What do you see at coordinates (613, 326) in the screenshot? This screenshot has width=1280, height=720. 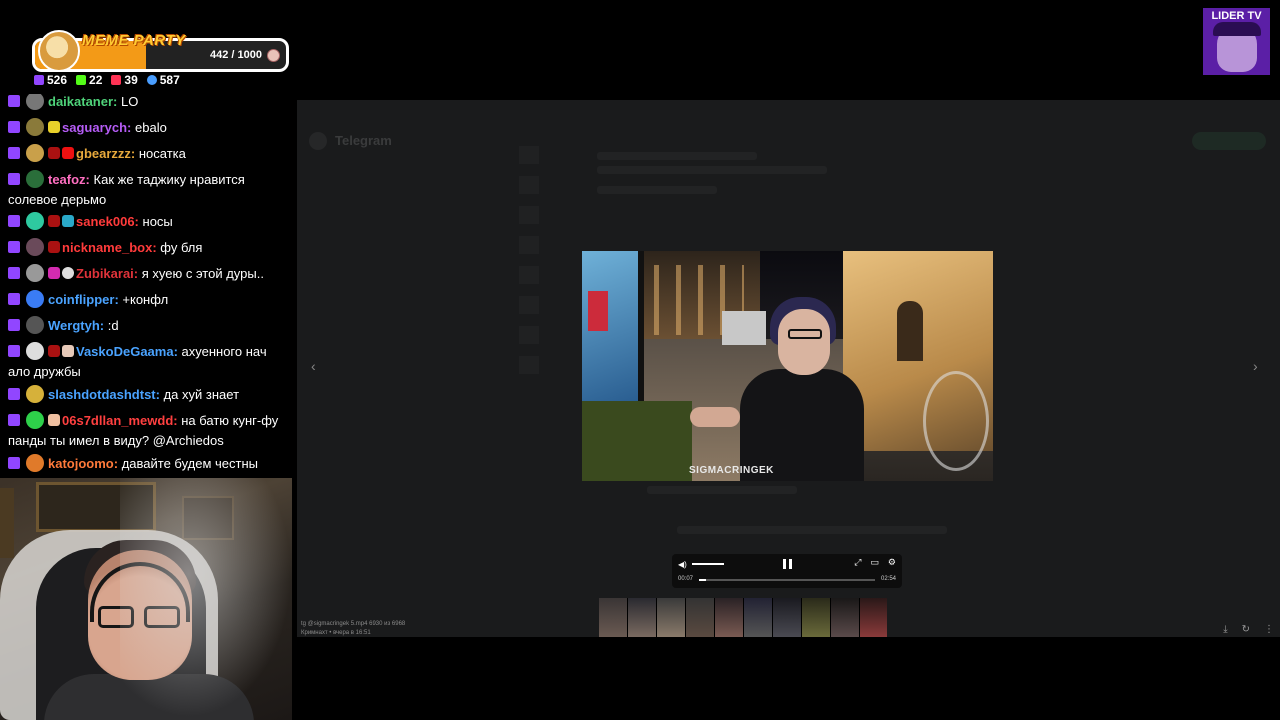 I see `street-ad-kiosk` at bounding box center [613, 326].